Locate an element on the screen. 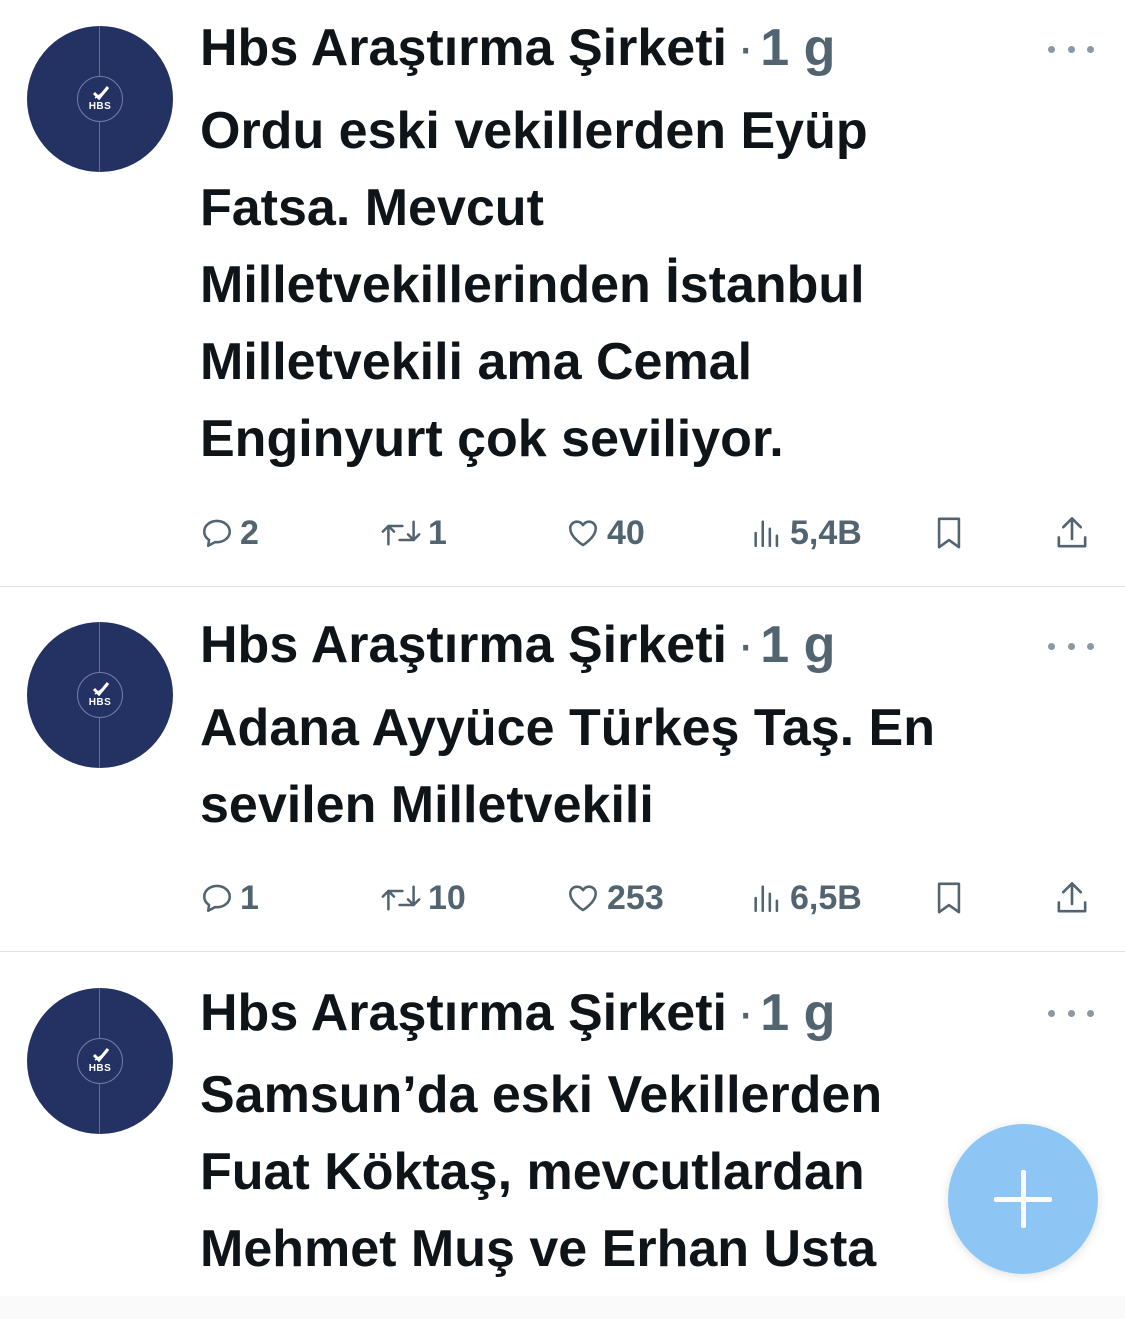  reply-button: 2 is located at coordinates (229, 533).